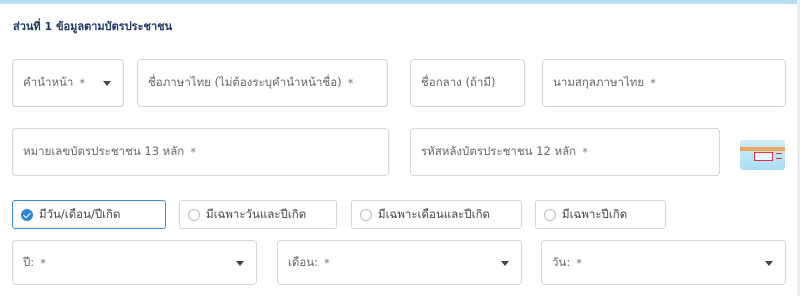 The height and width of the screenshot is (296, 800). Describe the element at coordinates (104, 151) in the screenshot. I see `id-number-label: หมายเลขบัตรประชาชน 13 หลัก` at that location.